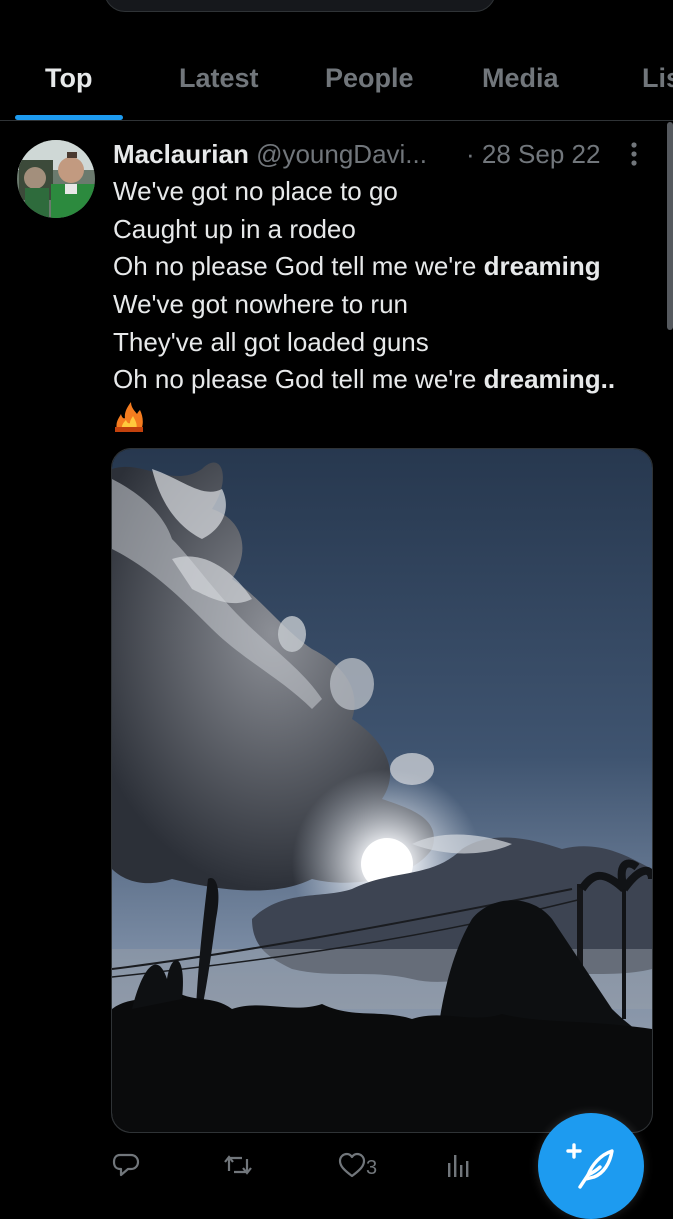 This screenshot has height=1219, width=673. I want to click on like-count: 3, so click(372, 1167).